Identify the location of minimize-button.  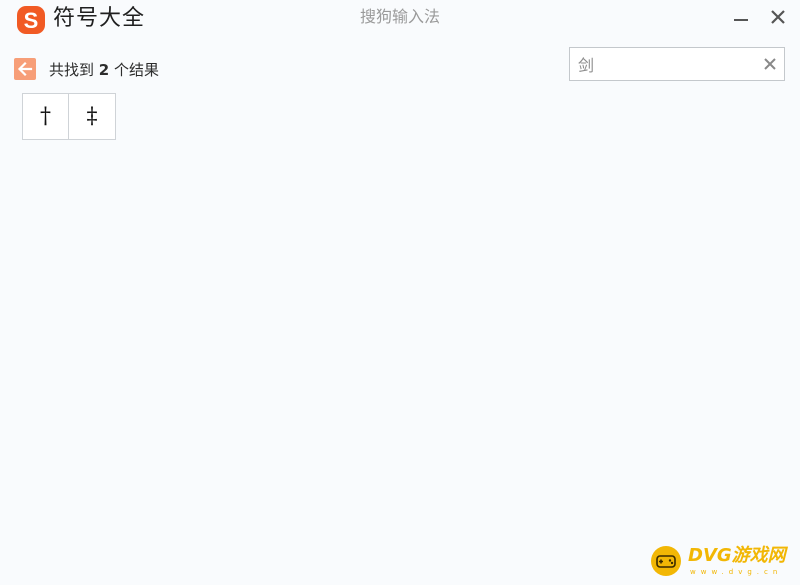
(741, 17).